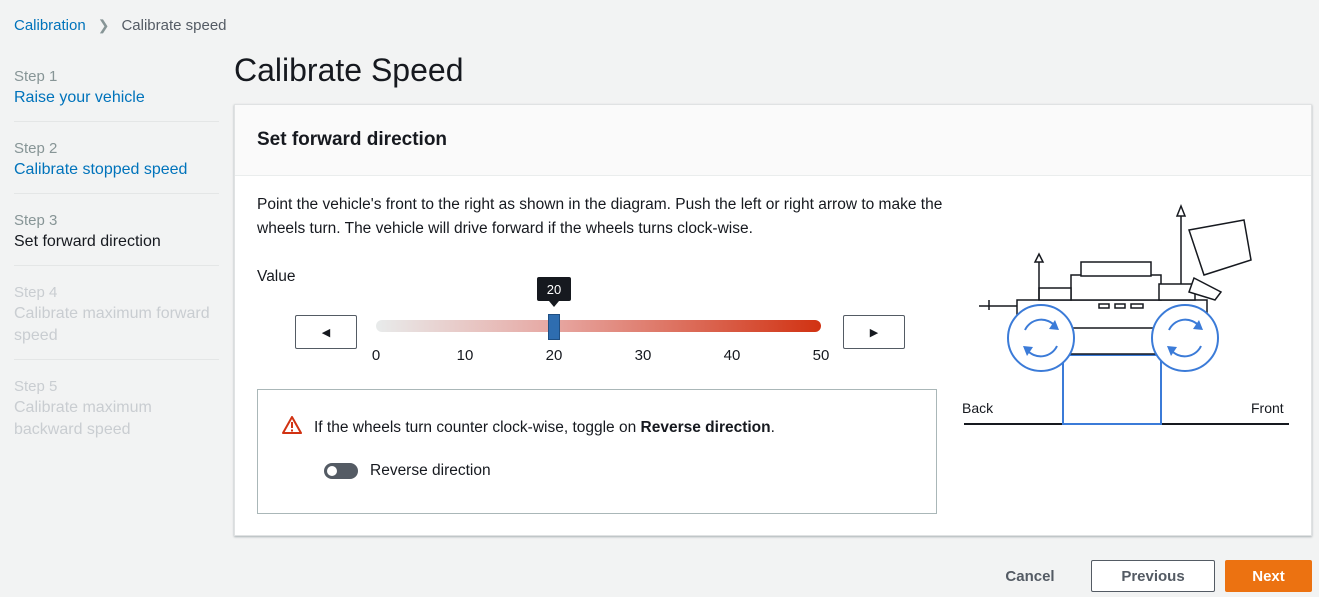 Image resolution: width=1319 pixels, height=597 pixels. Describe the element at coordinates (292, 427) in the screenshot. I see `warning-icon` at that location.